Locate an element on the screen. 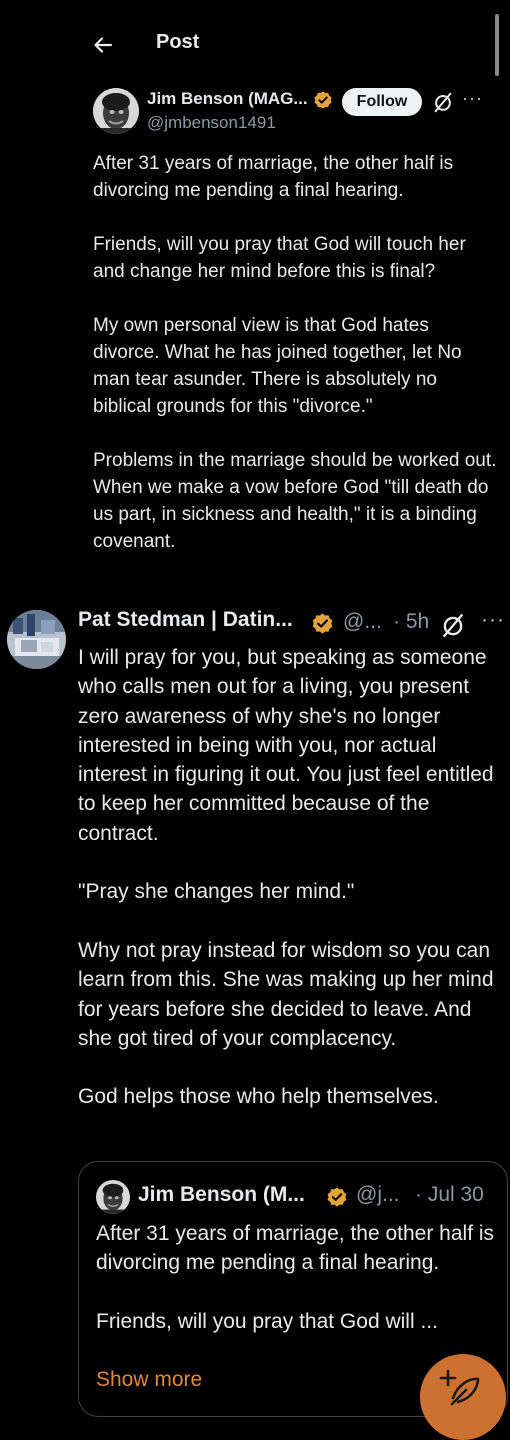 This screenshot has height=1440, width=510. quoted-author-avatar is located at coordinates (113, 1197).